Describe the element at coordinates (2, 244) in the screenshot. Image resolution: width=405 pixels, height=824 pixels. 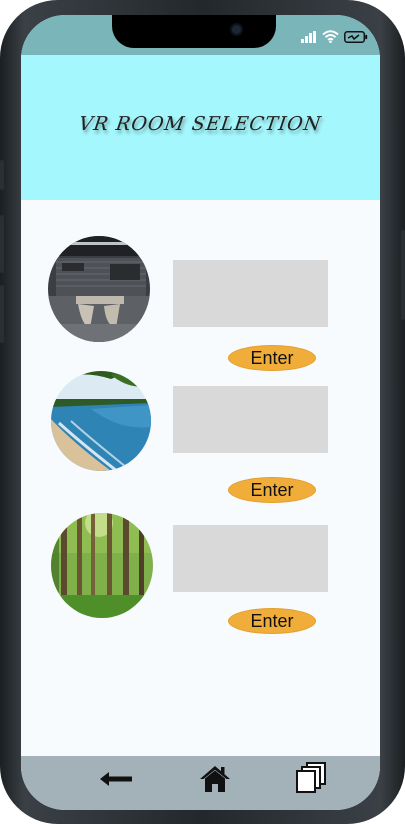
I see `volume-up-button` at that location.